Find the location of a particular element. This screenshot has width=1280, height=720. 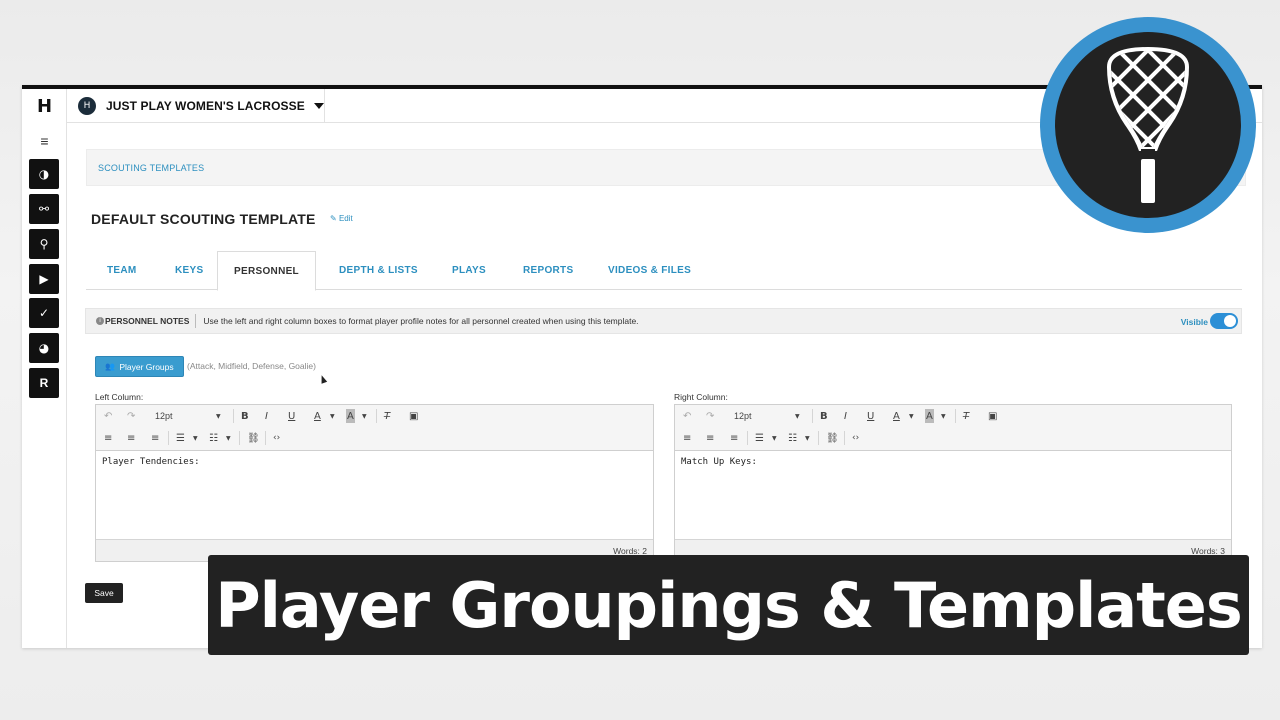

divider is located at coordinates (196, 321).